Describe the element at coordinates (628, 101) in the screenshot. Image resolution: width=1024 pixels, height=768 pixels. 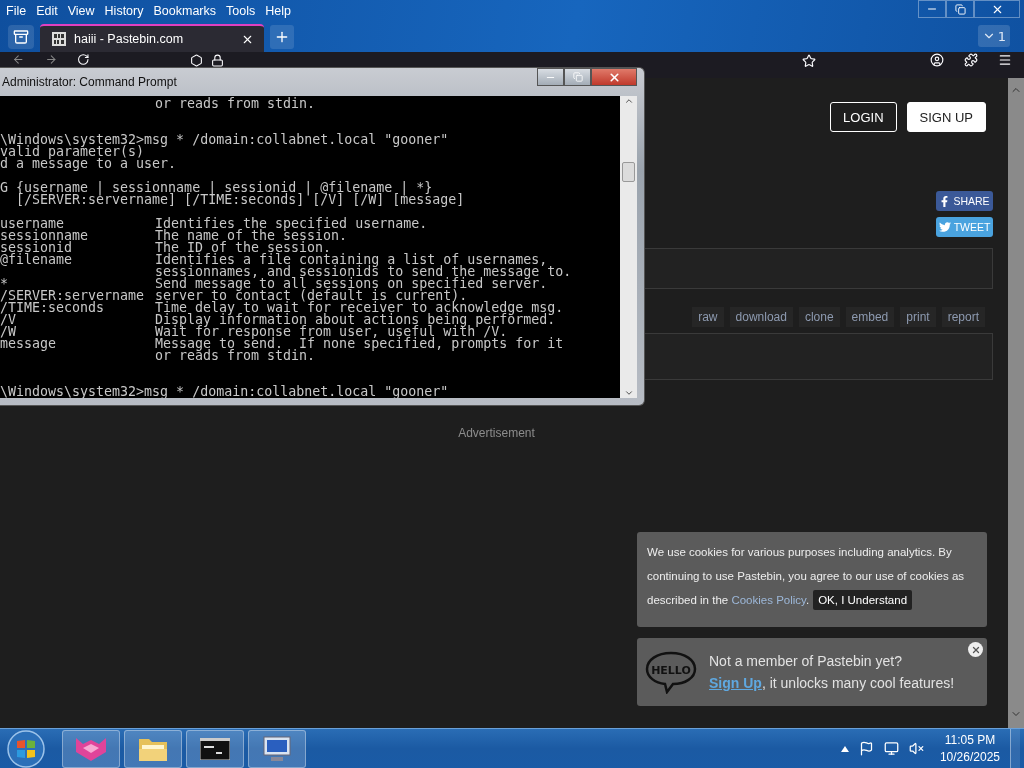
I see `scroll-up-icon` at that location.